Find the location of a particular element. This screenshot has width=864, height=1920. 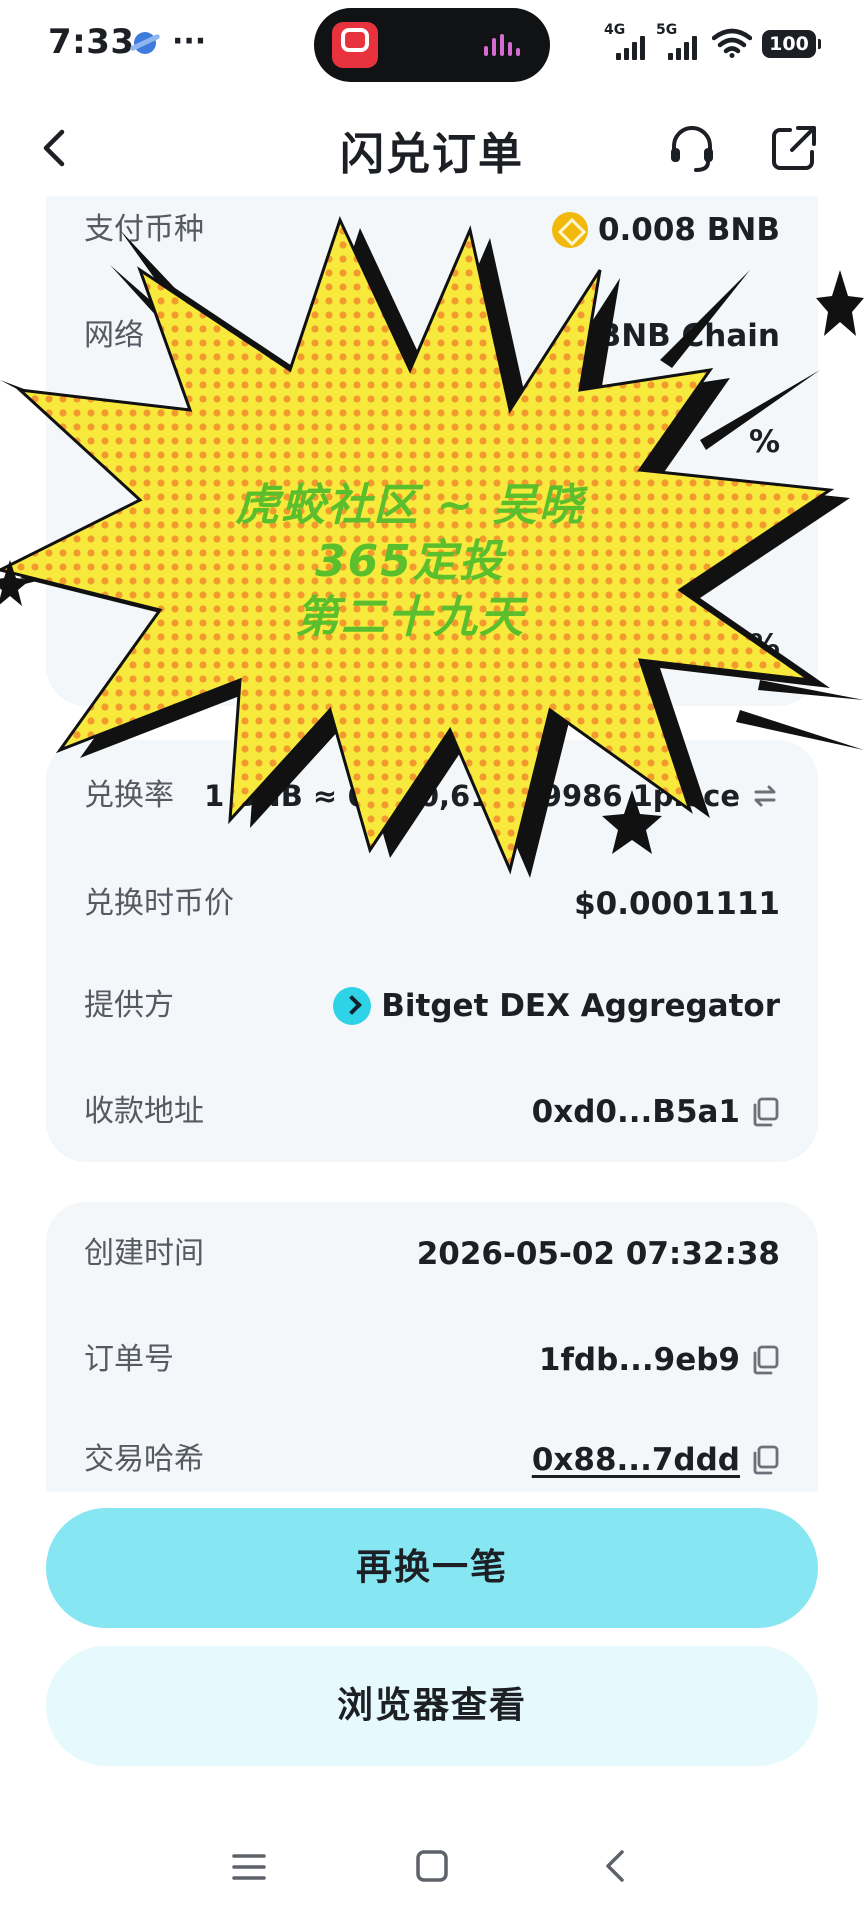

share-out-icon is located at coordinates (794, 148).